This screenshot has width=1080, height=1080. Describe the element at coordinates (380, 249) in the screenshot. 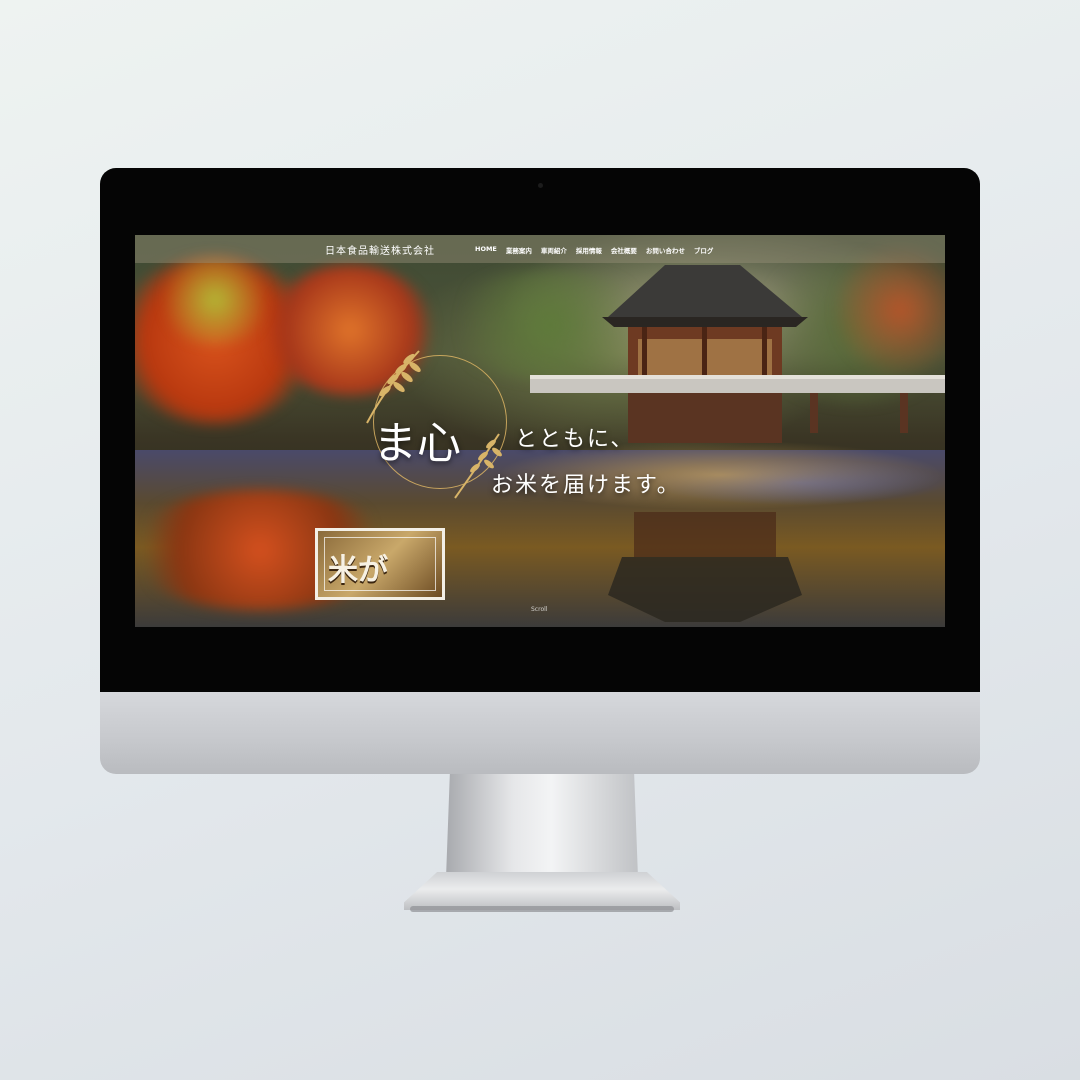

I see `company-name: 日本食品輸送株式会社` at that location.